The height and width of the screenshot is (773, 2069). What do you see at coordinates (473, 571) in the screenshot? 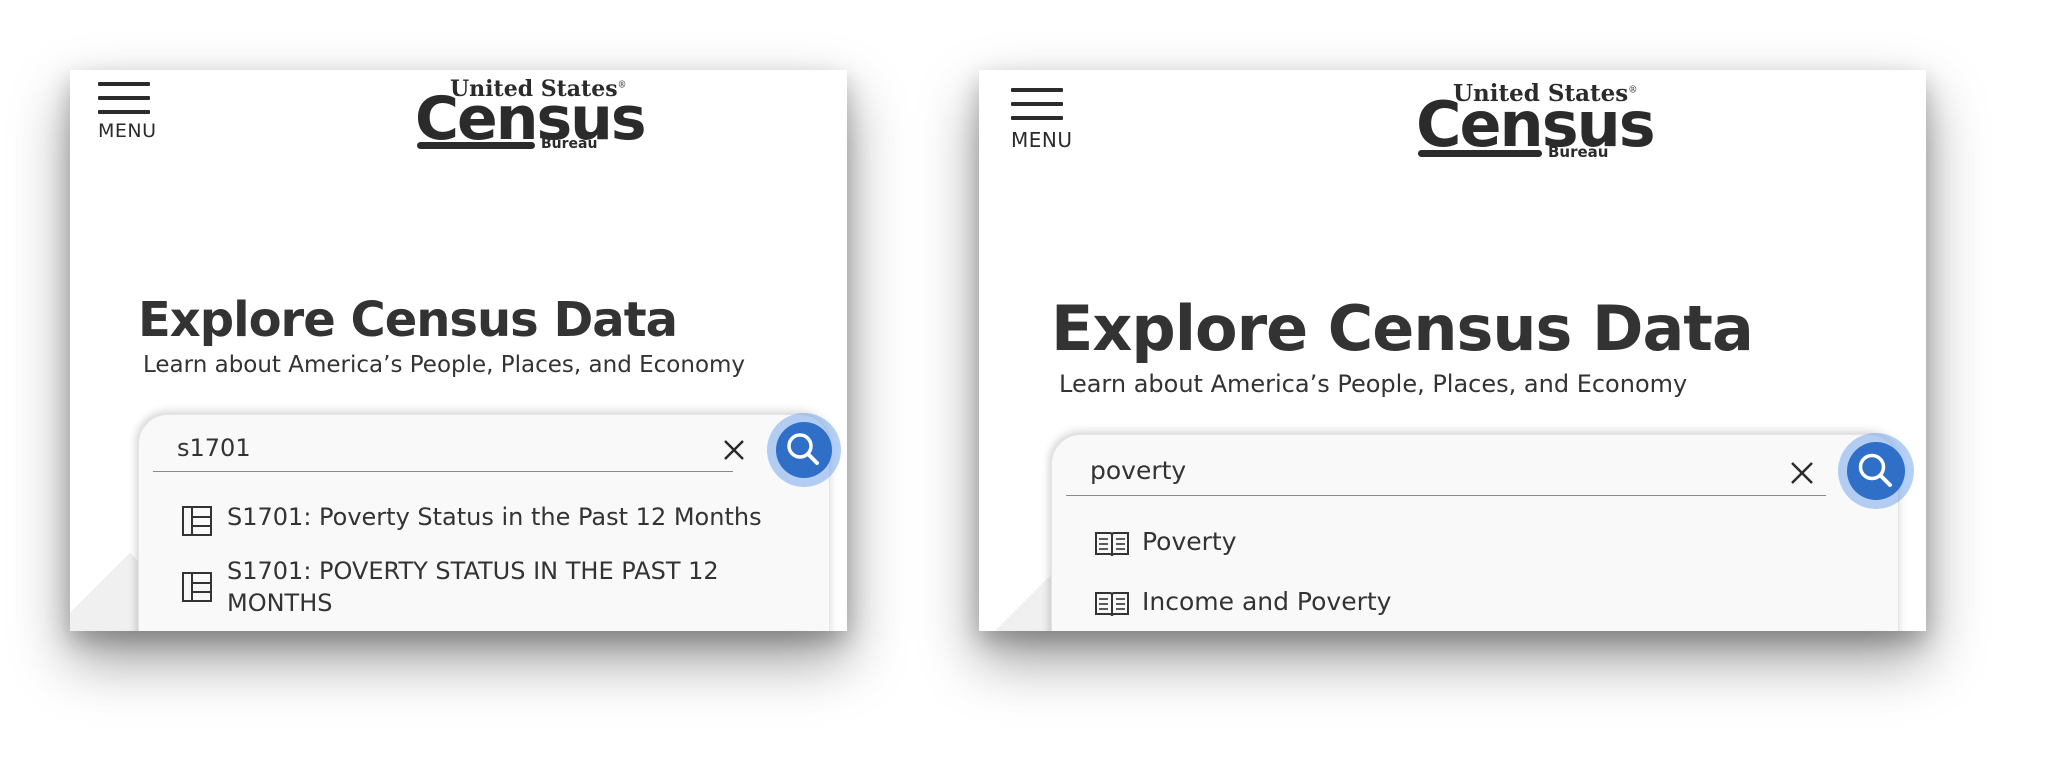
I see `suggestion-label-line1: S1701: POVERTY STATUS IN THE PAST 12` at bounding box center [473, 571].